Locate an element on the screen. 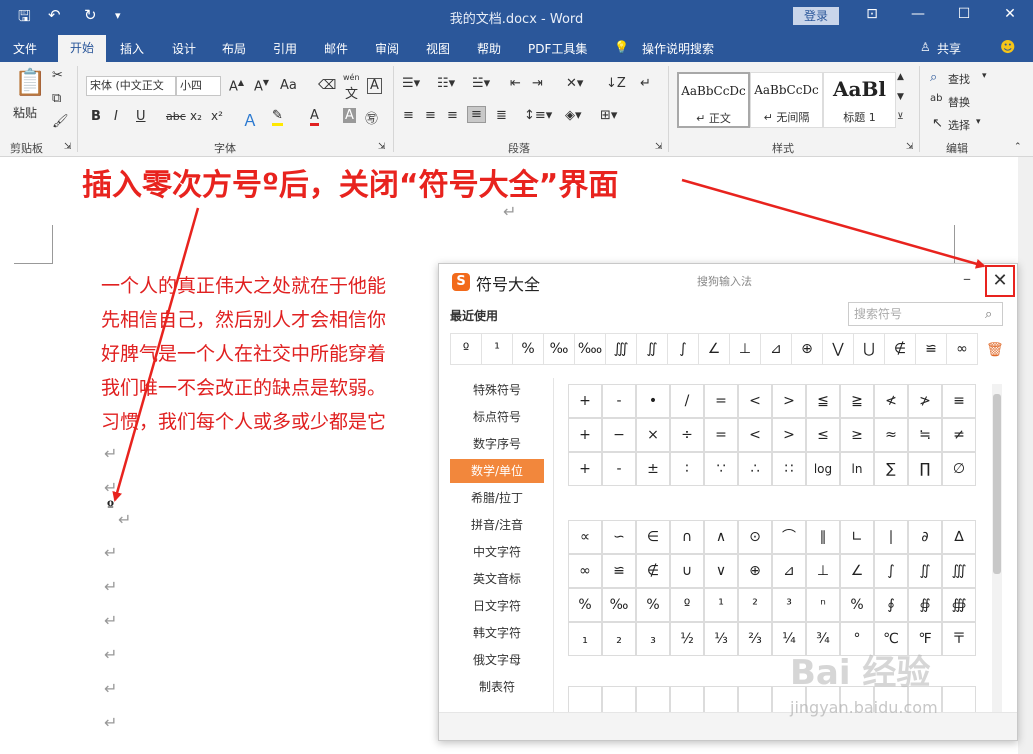  multilevel-list-icon: ☱▾ is located at coordinates (481, 83).